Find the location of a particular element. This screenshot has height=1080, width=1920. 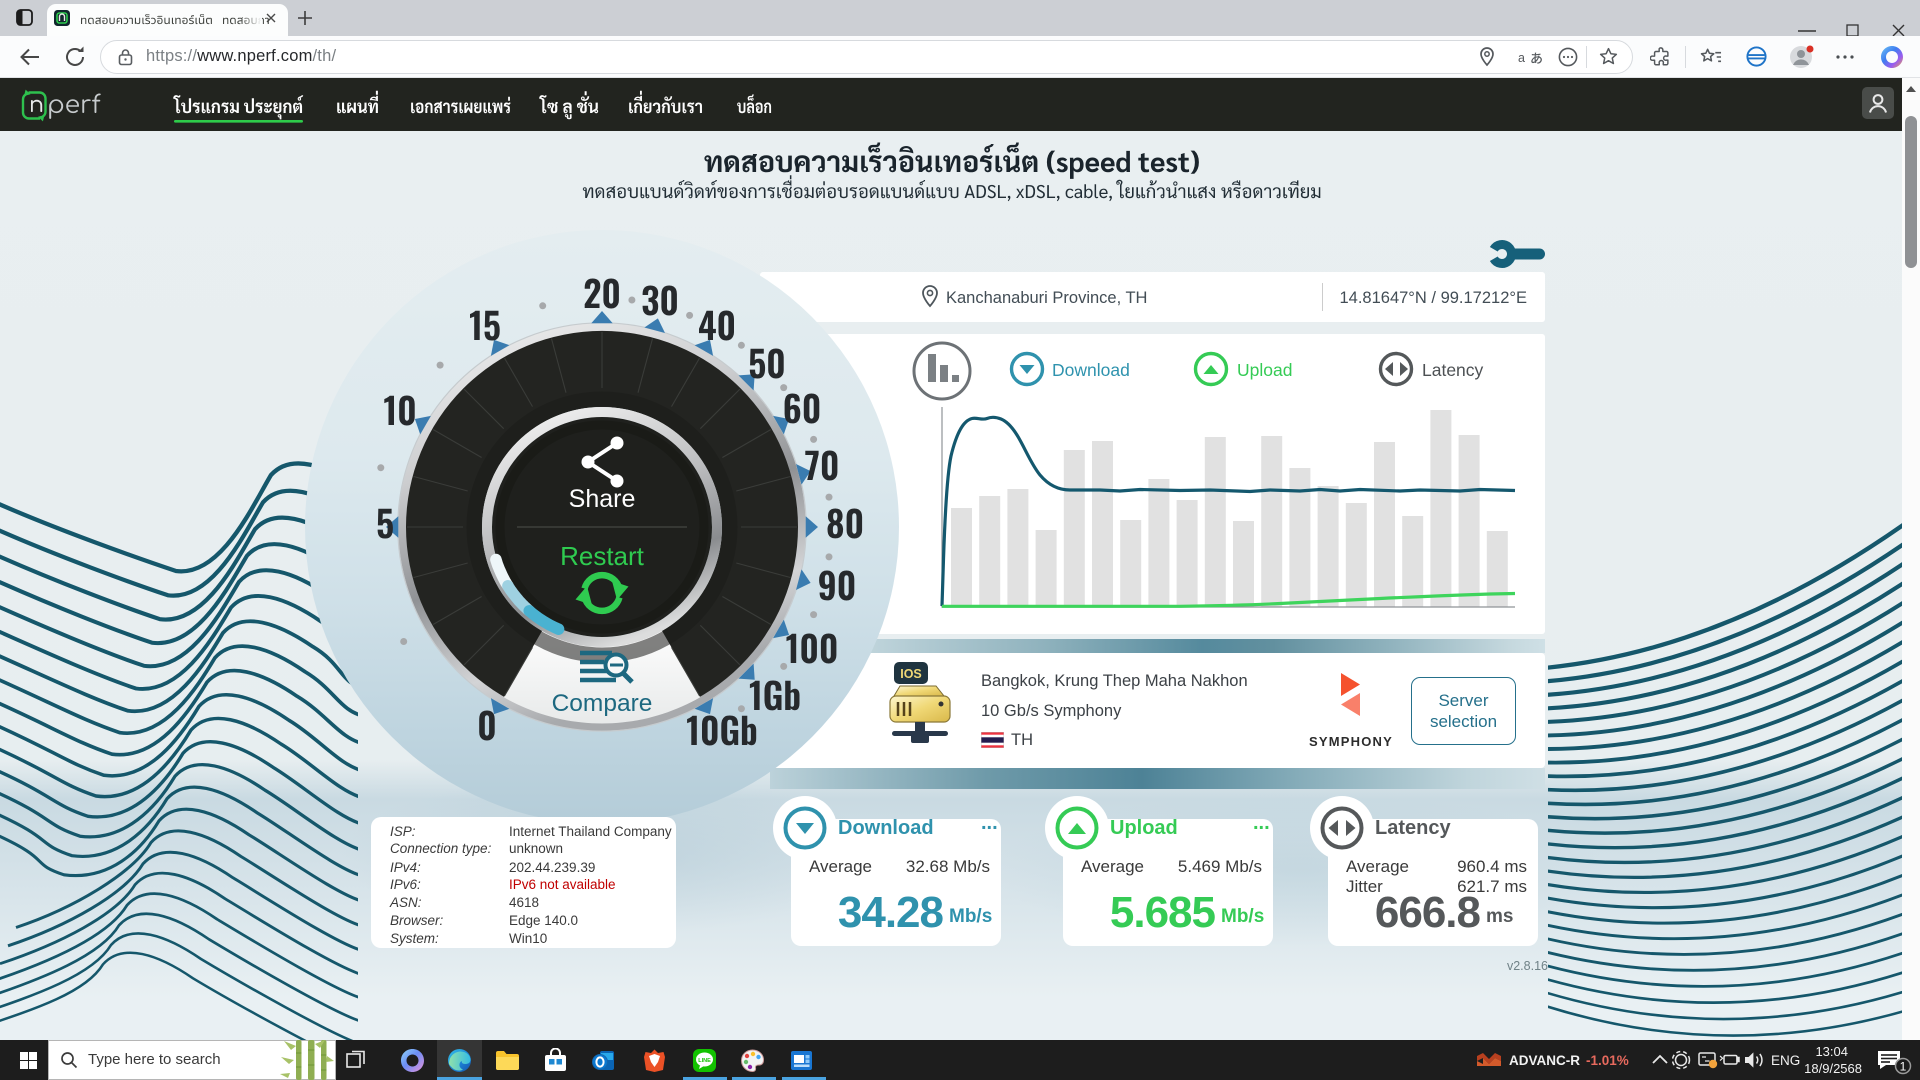

svg-text: LINE is located at coordinates (704, 1061).